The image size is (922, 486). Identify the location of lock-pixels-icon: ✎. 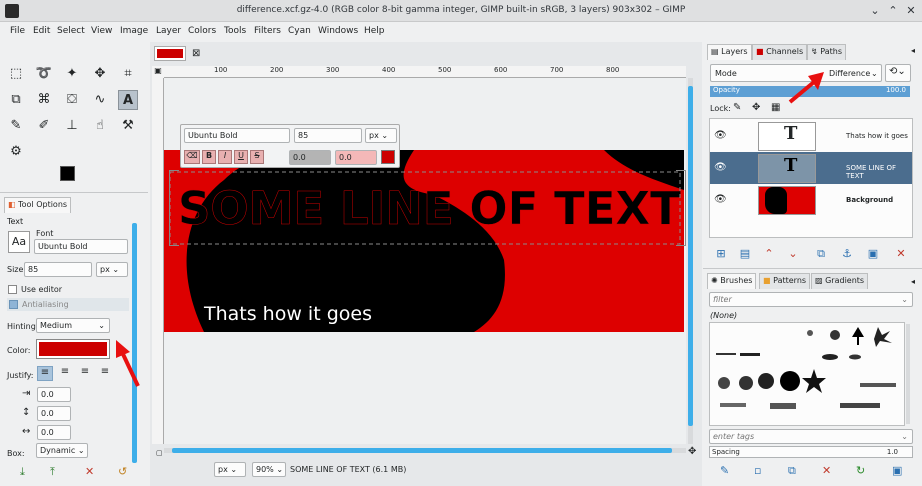
(737, 107).